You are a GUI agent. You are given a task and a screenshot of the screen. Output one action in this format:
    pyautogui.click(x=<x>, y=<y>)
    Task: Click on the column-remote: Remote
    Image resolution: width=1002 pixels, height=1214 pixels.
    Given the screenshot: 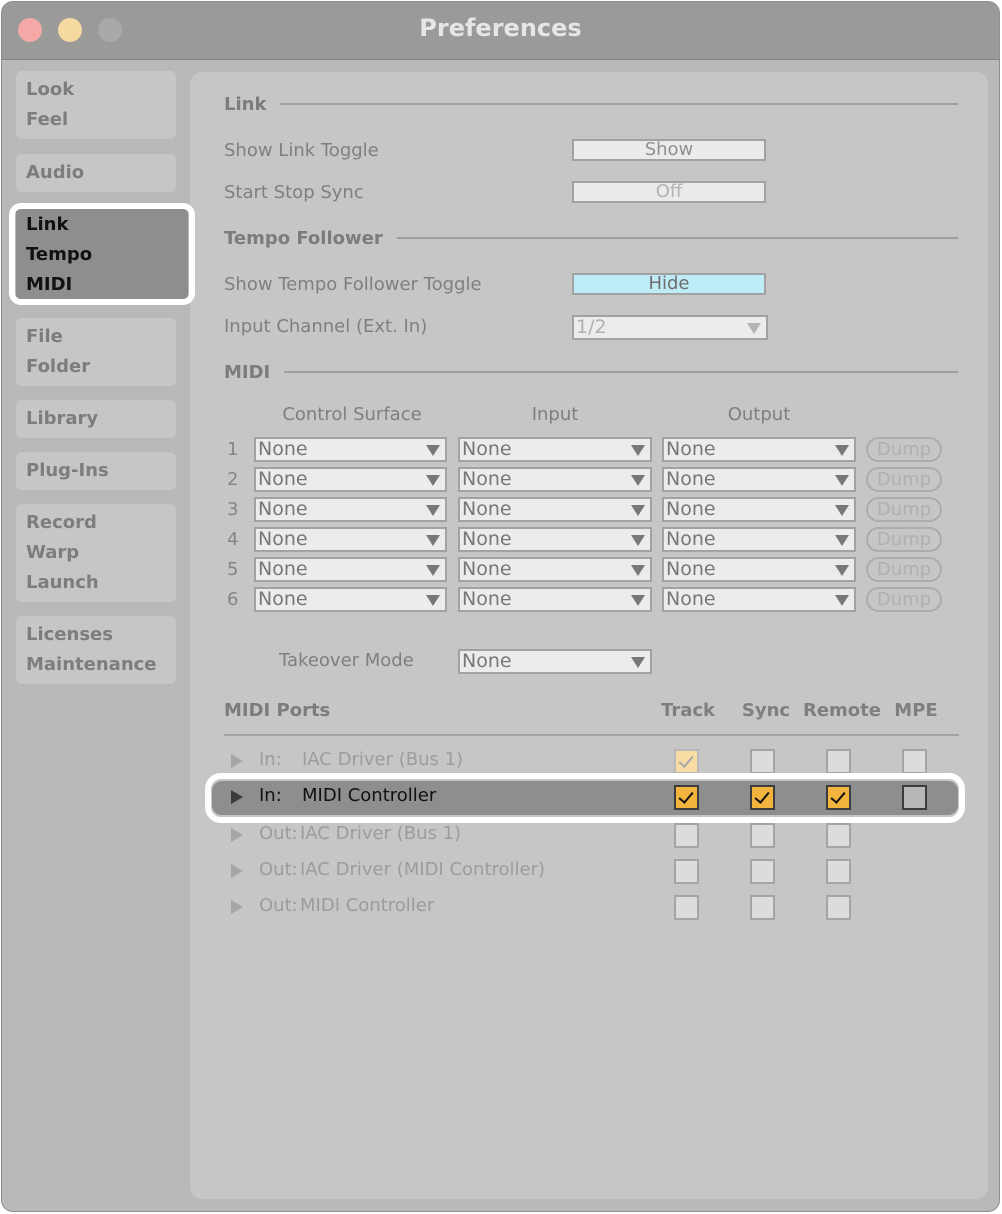 What is the action you would take?
    pyautogui.click(x=841, y=710)
    